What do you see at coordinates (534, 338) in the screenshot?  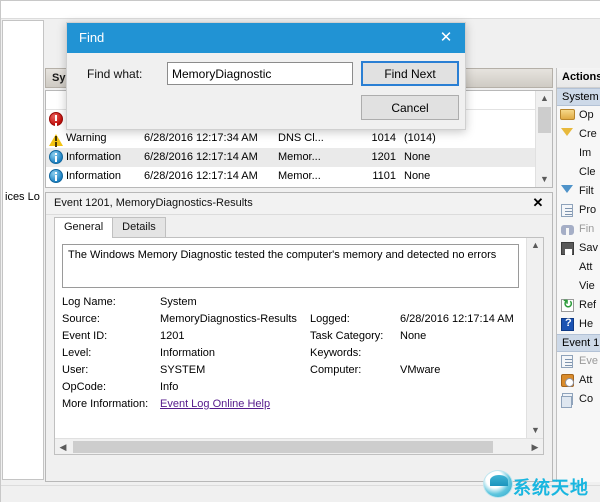 I see `detail-vertical-scrollbar: ▲ ▼` at bounding box center [534, 338].